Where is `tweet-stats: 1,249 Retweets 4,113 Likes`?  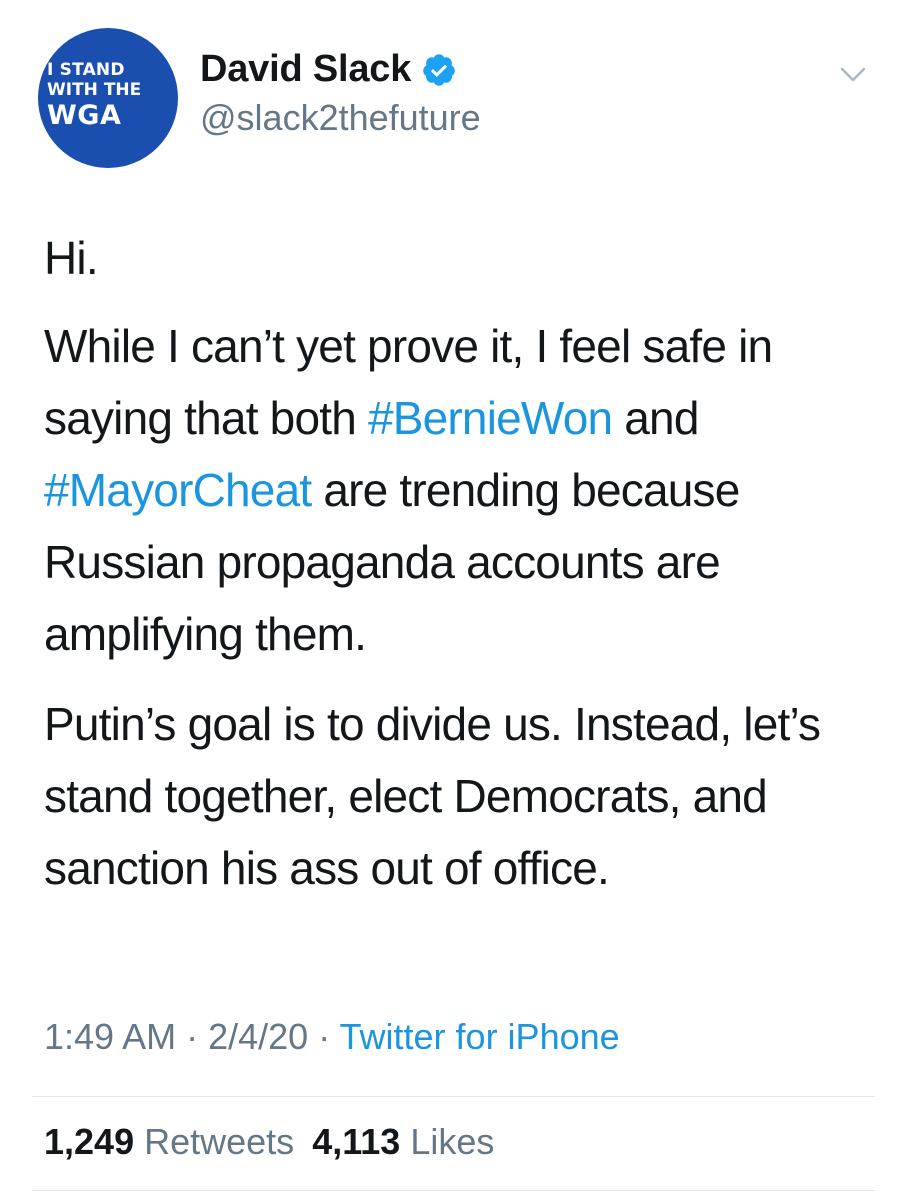
tweet-stats: 1,249 Retweets 4,113 Likes is located at coordinates (269, 1142).